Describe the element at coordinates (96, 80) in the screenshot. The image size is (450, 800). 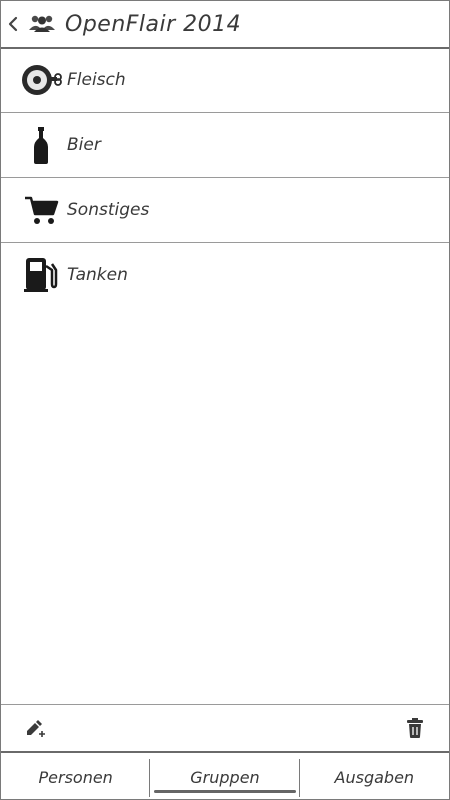
I see `list-item-label: Fleisch` at that location.